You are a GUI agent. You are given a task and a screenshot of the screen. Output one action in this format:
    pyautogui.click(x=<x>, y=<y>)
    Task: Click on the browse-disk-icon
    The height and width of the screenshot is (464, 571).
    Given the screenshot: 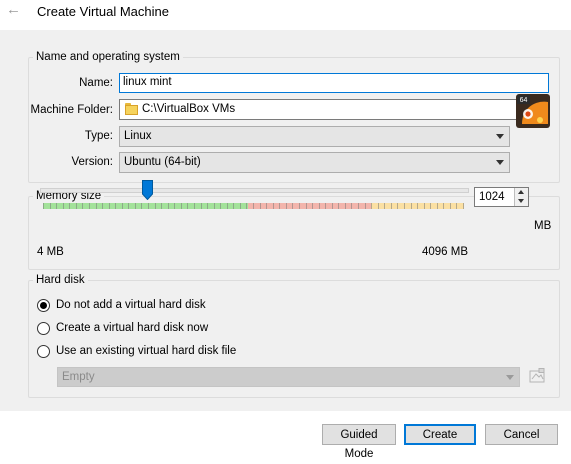 What is the action you would take?
    pyautogui.click(x=537, y=375)
    